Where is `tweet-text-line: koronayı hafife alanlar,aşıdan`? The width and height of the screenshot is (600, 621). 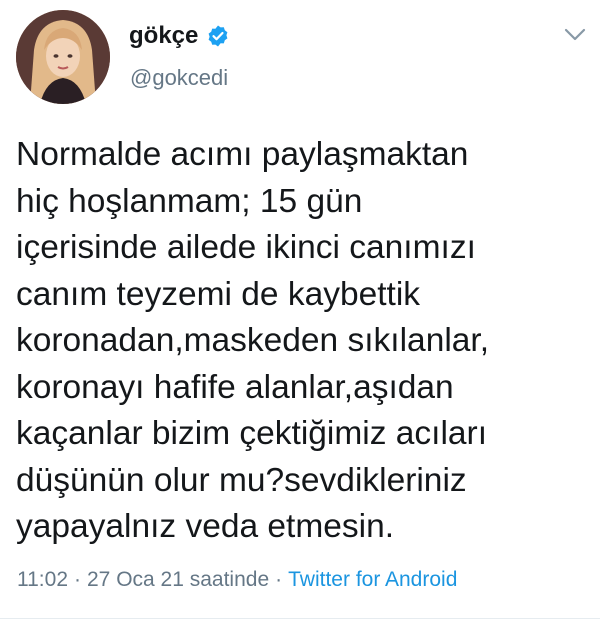
tweet-text-line: koronayı hafife alanlar,aşıdan is located at coordinates (235, 387).